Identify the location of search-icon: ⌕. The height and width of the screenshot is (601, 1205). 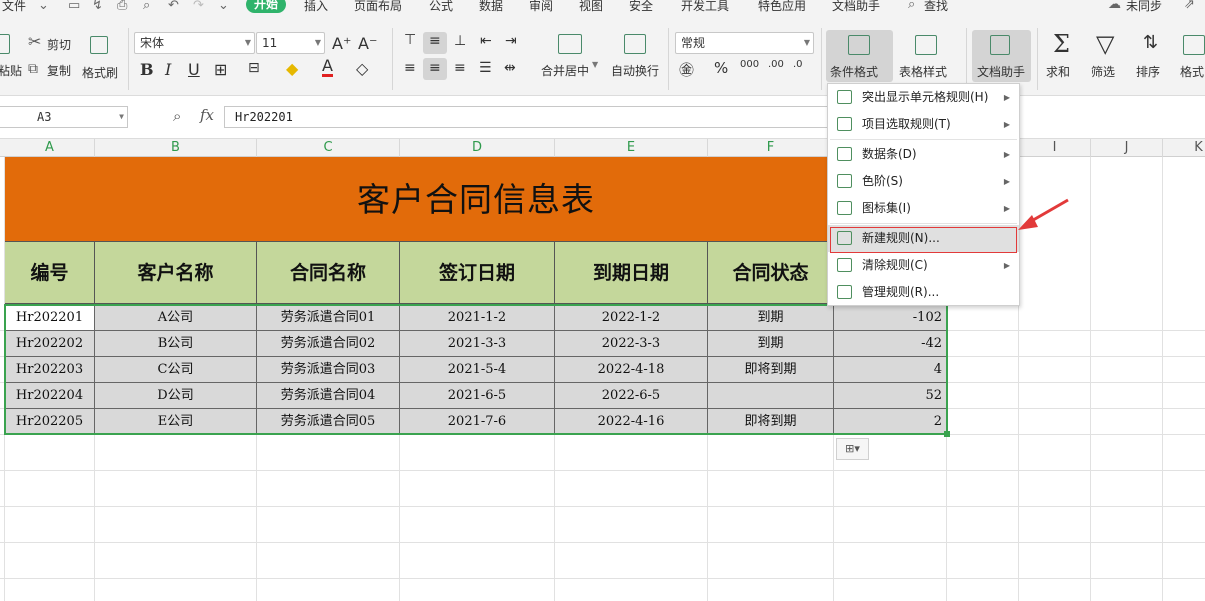
(911, 6).